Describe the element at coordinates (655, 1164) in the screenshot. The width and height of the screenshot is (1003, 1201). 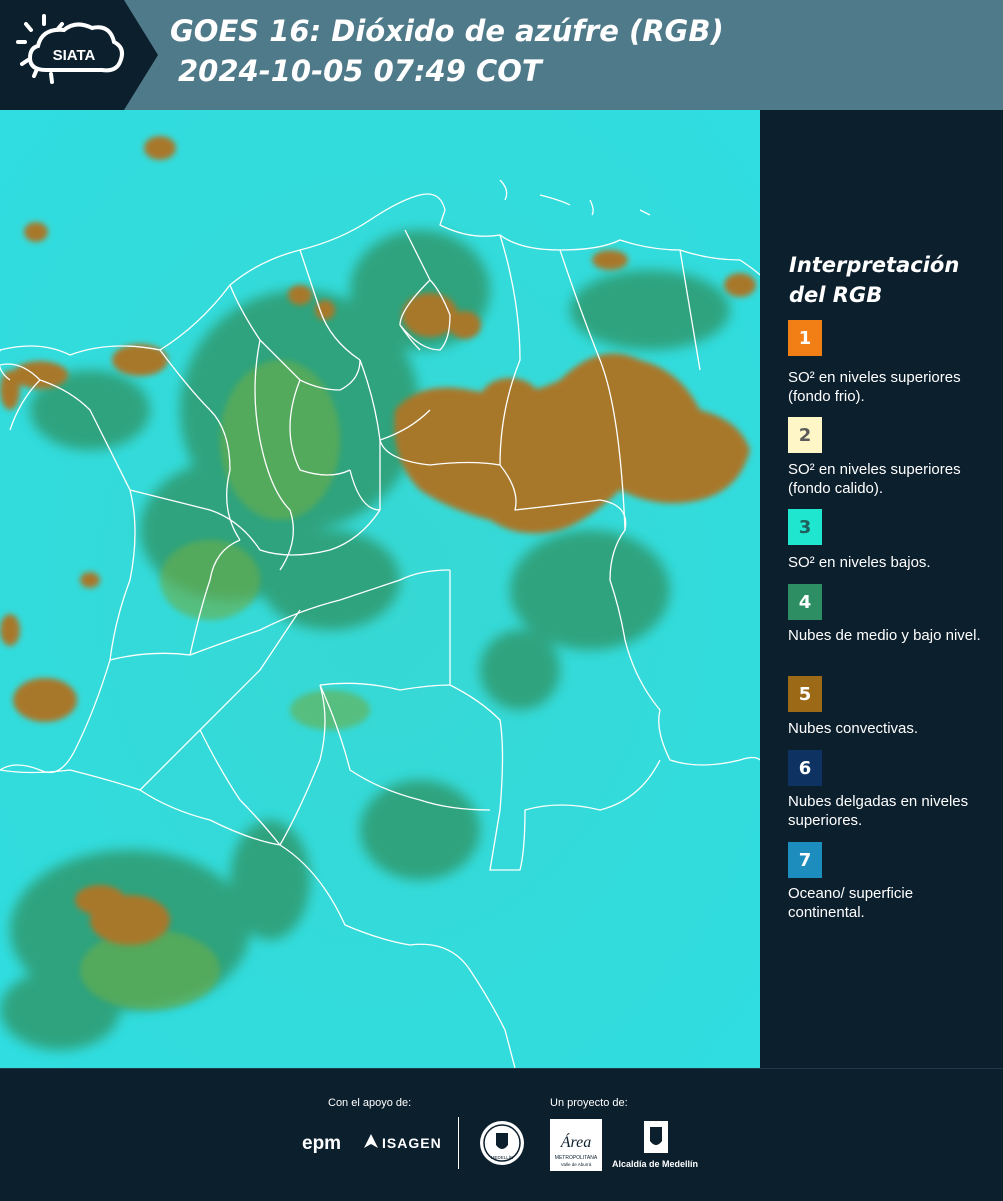
I see `alcaldia-label: Alcaldía de Medellín` at that location.